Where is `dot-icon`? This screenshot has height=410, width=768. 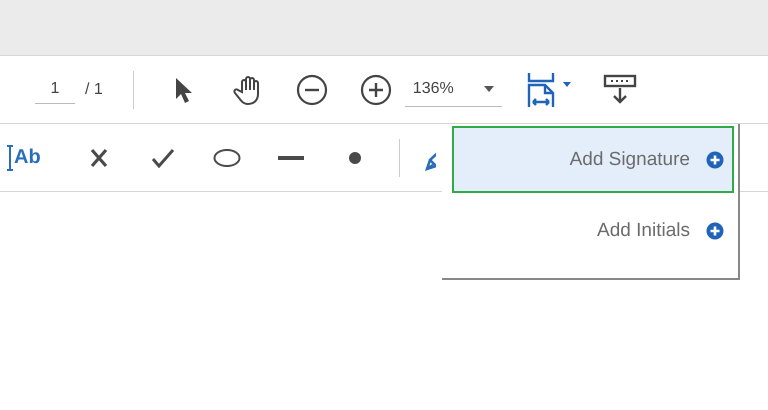
dot-icon is located at coordinates (355, 157).